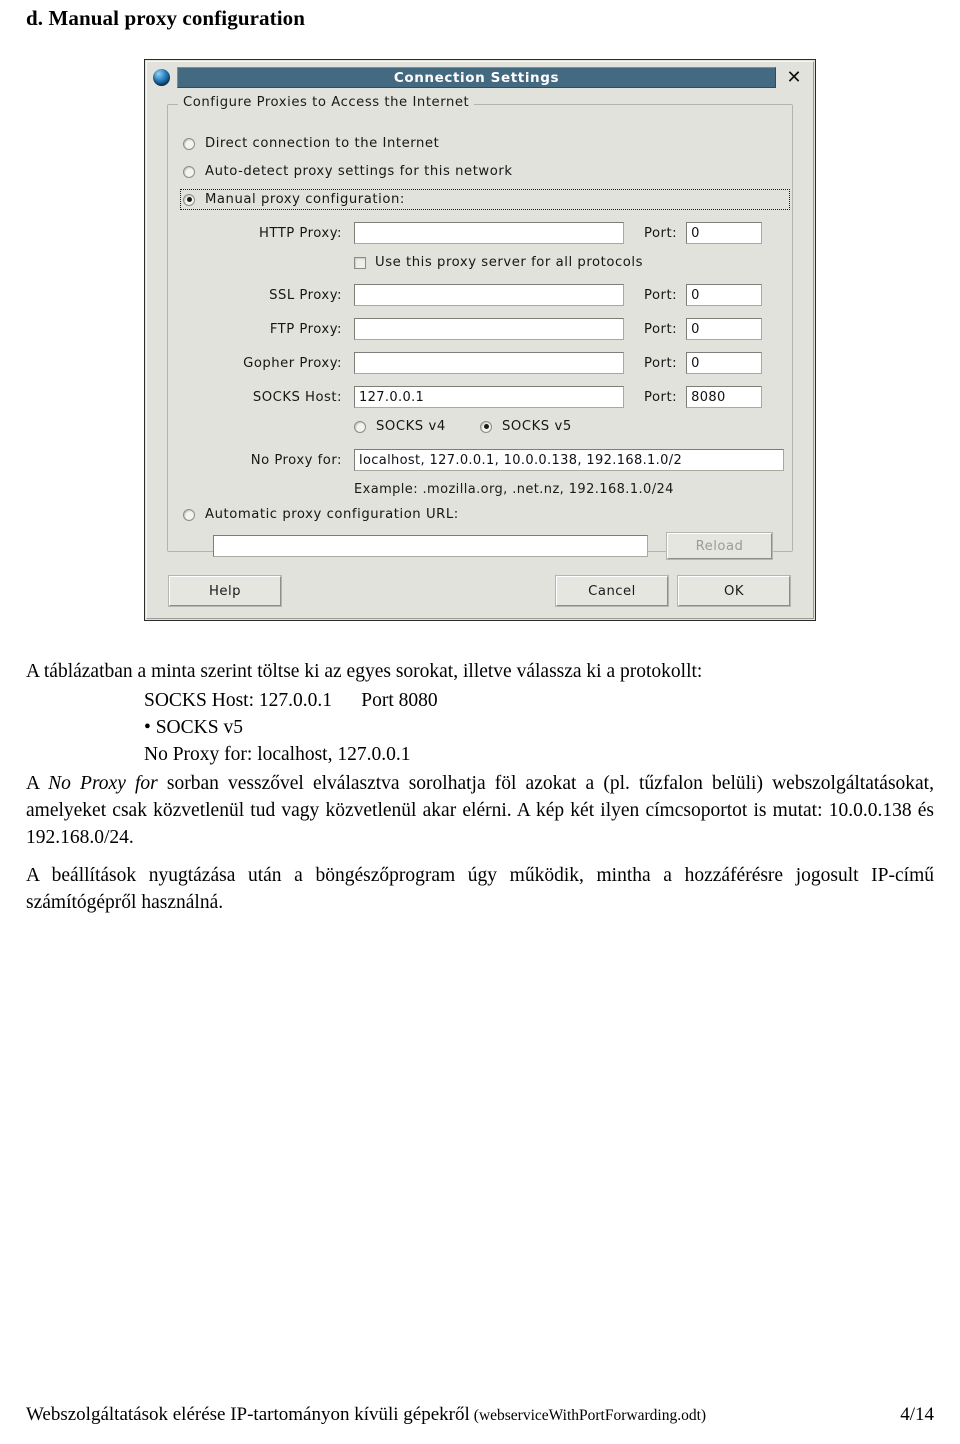  I want to click on ok-button: OK, so click(734, 591).